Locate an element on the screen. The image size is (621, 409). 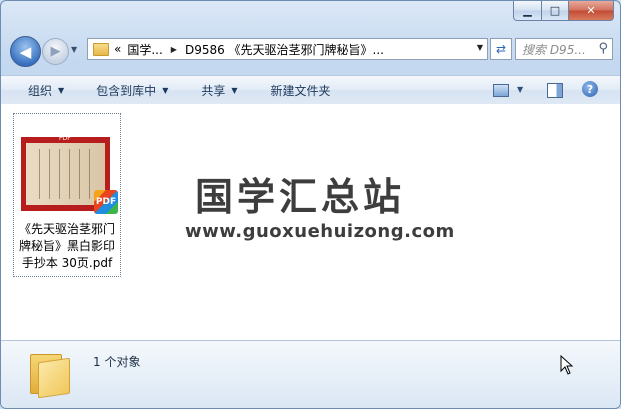
thumbnail-pdf-tag: PDF is located at coordinates (65, 138).